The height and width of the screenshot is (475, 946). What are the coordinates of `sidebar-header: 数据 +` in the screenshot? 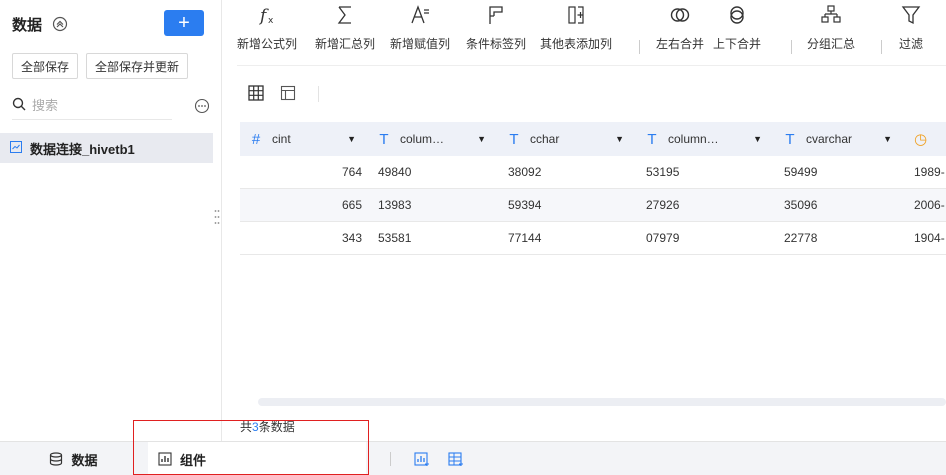 It's located at (110, 24).